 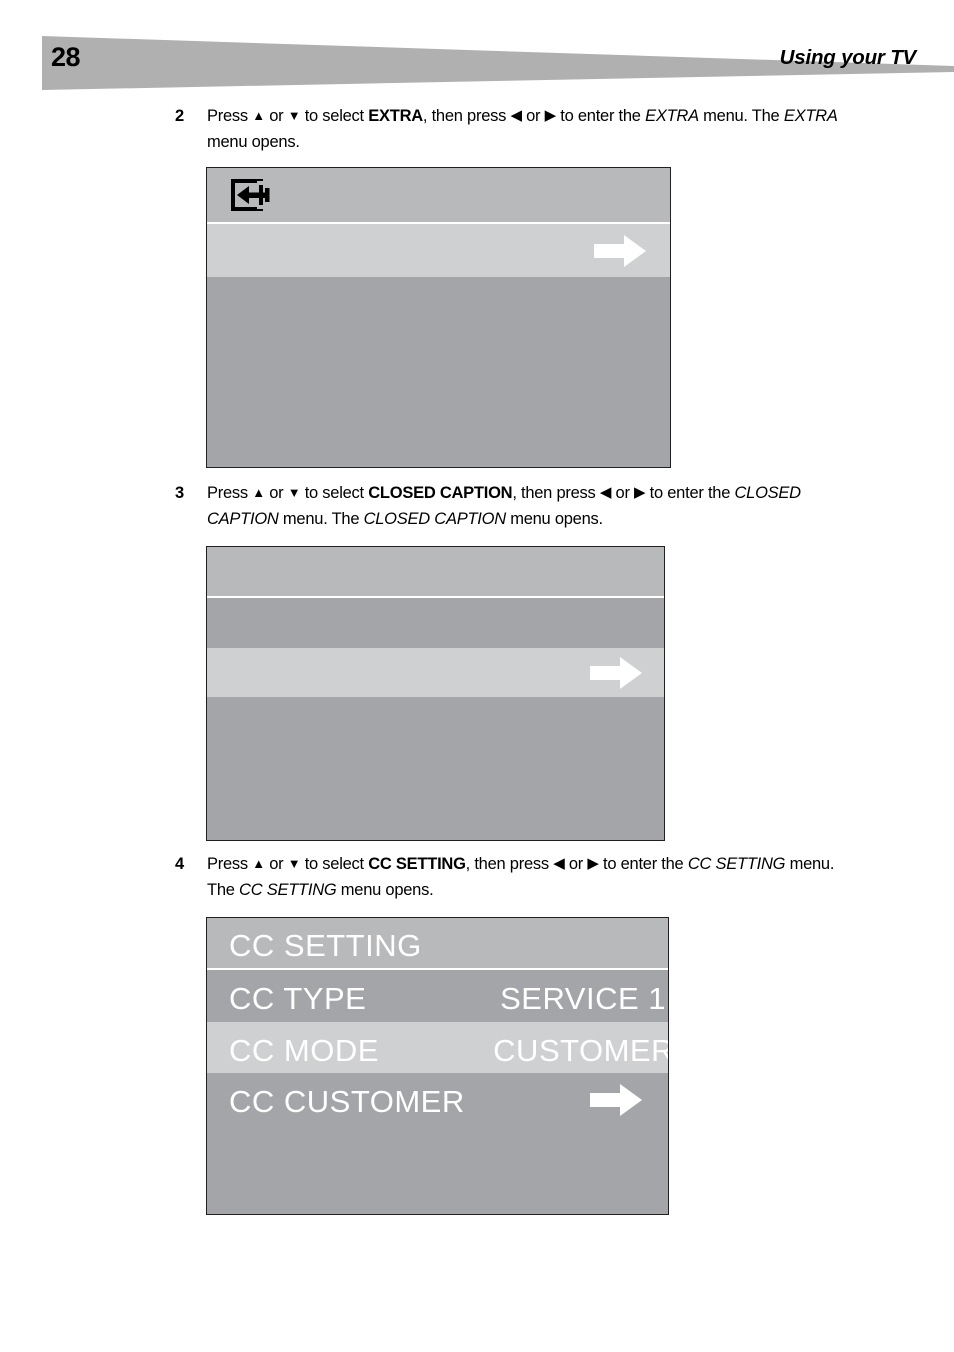 I want to click on cc-mode-label: CC MODE, so click(x=304, y=1050).